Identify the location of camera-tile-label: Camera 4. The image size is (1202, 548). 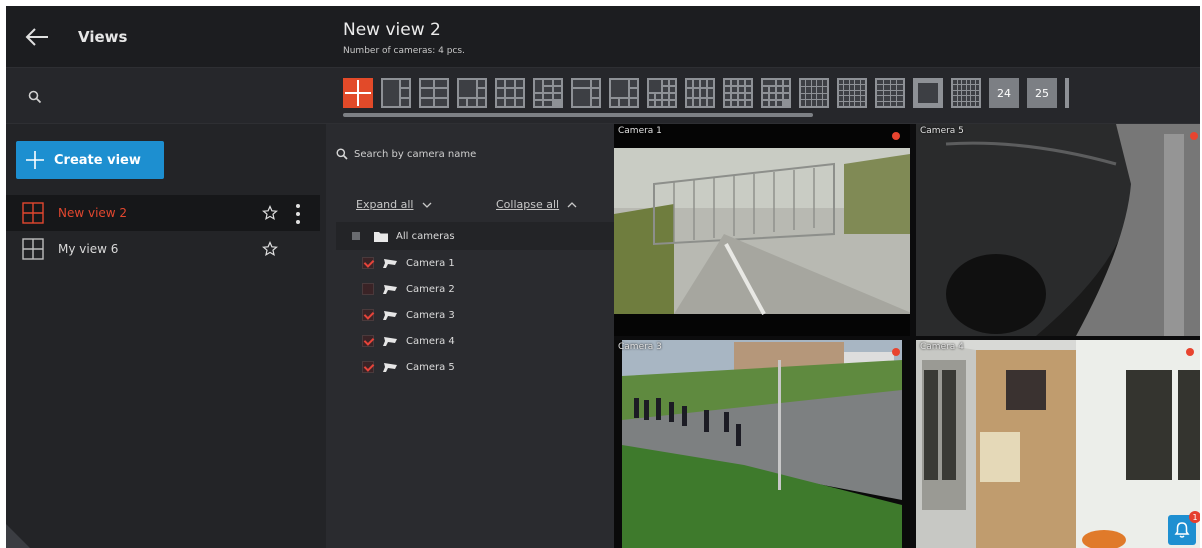
(942, 347).